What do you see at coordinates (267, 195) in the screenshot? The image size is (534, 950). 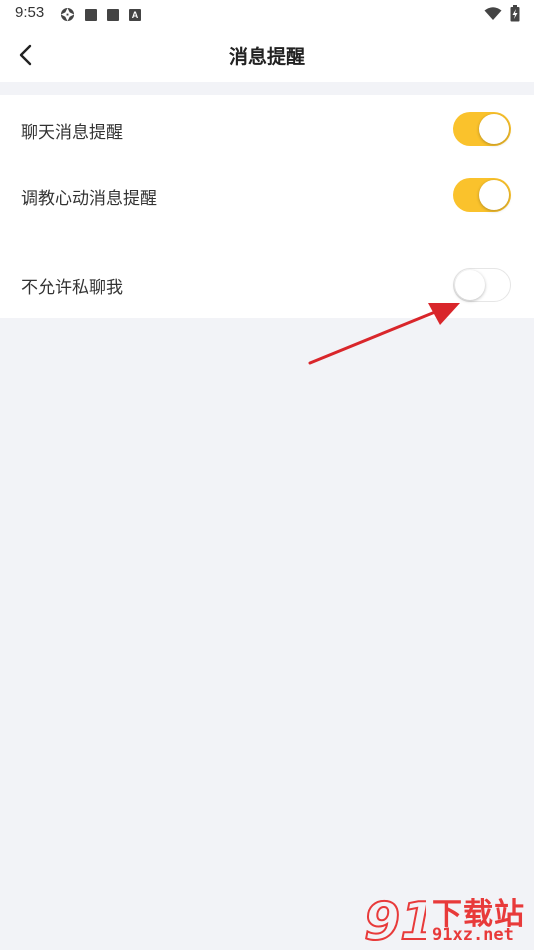 I see `setting-row-heartbeat-notify: 调教心动消息提醒` at bounding box center [267, 195].